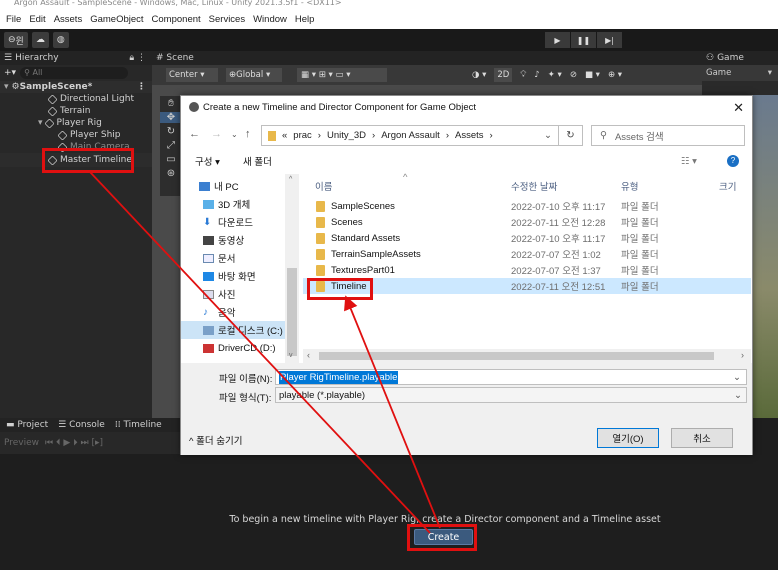 This screenshot has width=778, height=570. Describe the element at coordinates (305, 19) in the screenshot. I see `menu-help: Help` at that location.